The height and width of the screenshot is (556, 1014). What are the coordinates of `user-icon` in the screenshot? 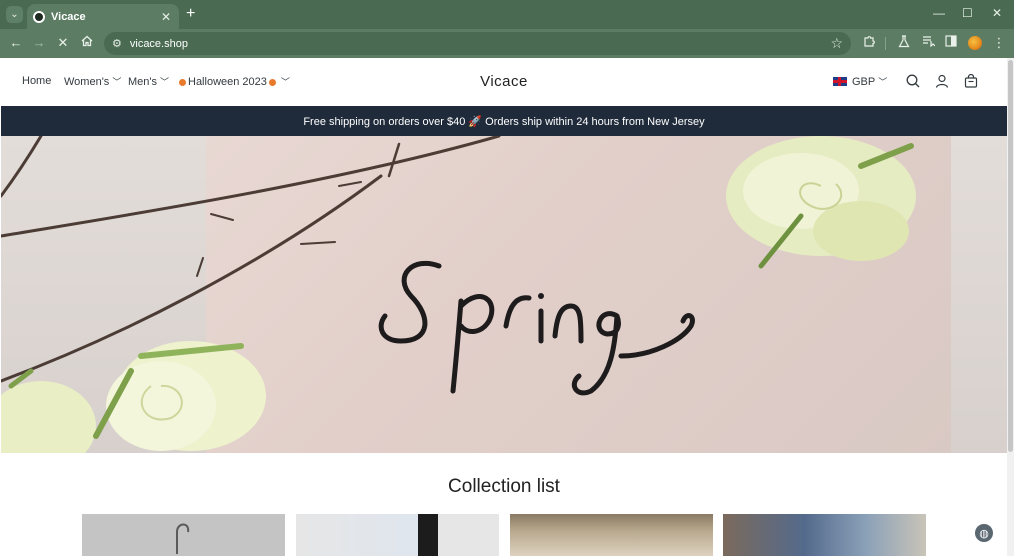 It's located at (942, 81).